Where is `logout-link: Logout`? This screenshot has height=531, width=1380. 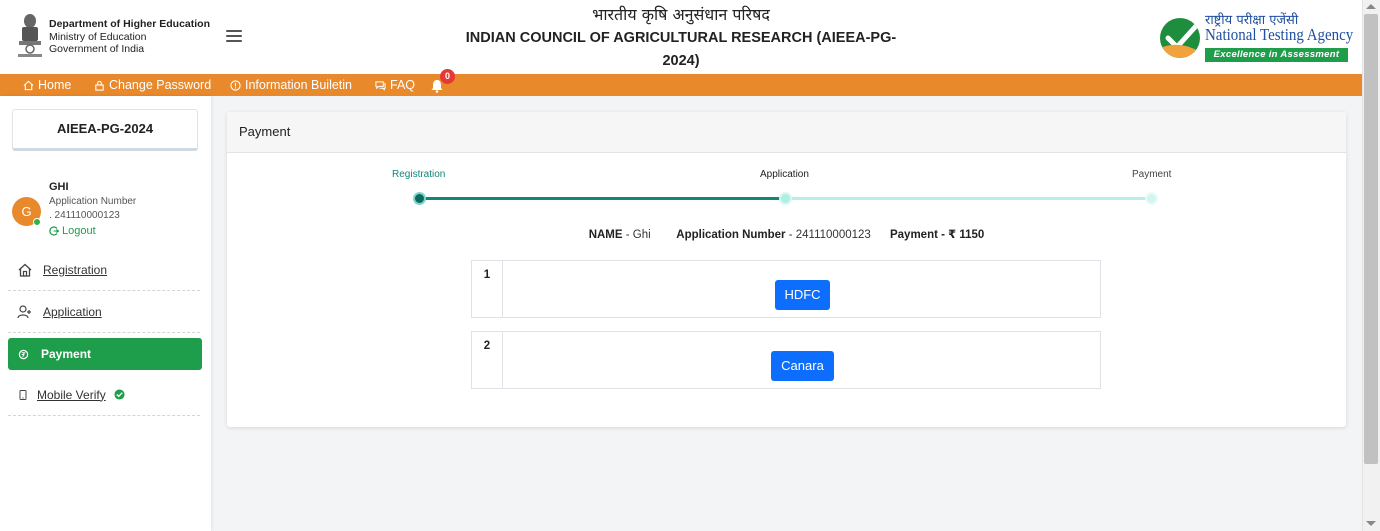 logout-link: Logout is located at coordinates (72, 231).